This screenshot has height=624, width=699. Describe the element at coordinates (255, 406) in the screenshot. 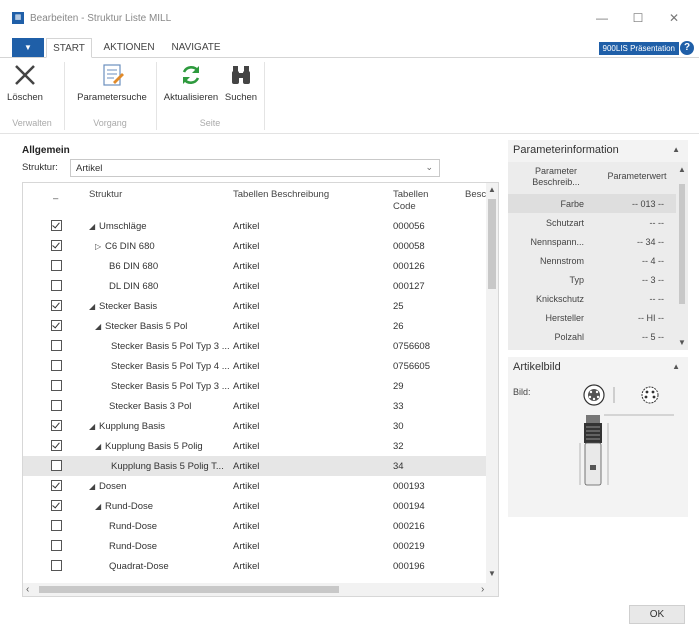

I see `table-row: Stecker Basis 3 Pol Artikel 33` at that location.